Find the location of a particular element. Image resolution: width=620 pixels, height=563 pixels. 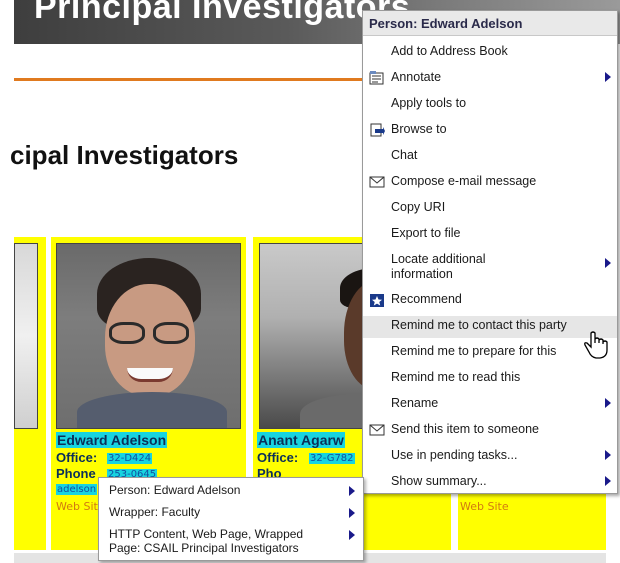

web-site-link: Web Site is located at coordinates (484, 506).